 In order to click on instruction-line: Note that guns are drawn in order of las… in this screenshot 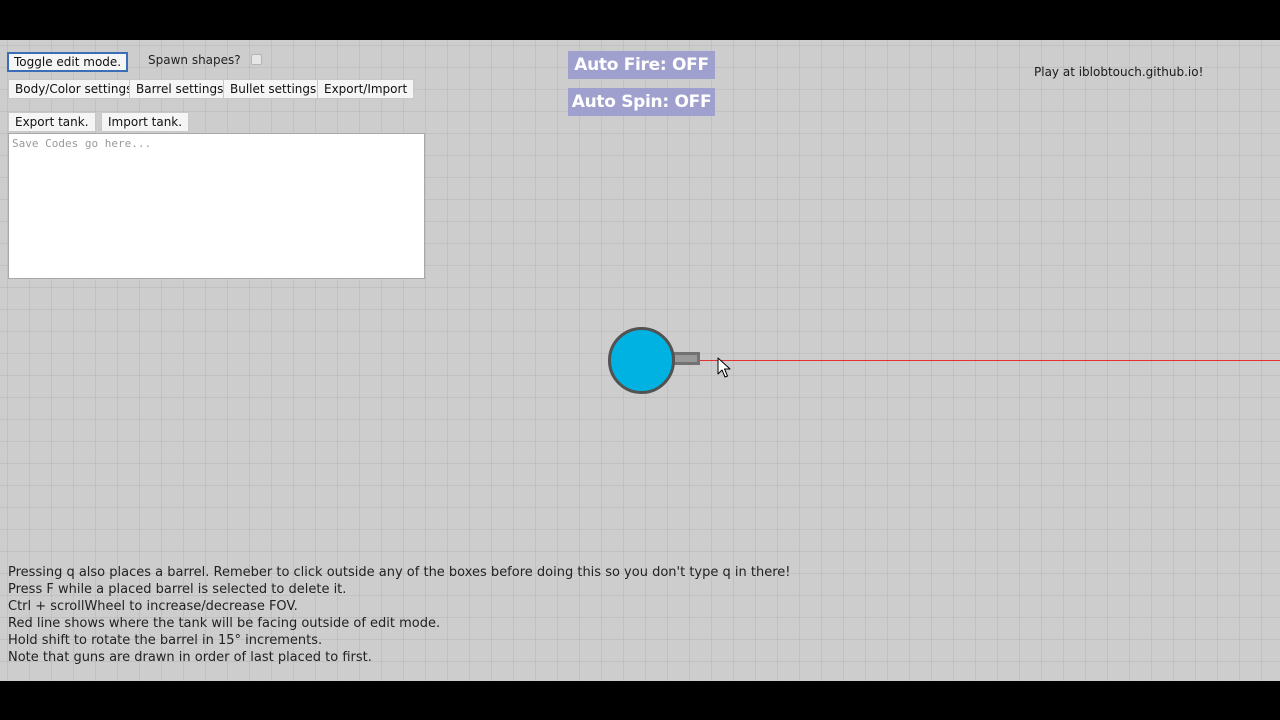, I will do `click(190, 657)`.